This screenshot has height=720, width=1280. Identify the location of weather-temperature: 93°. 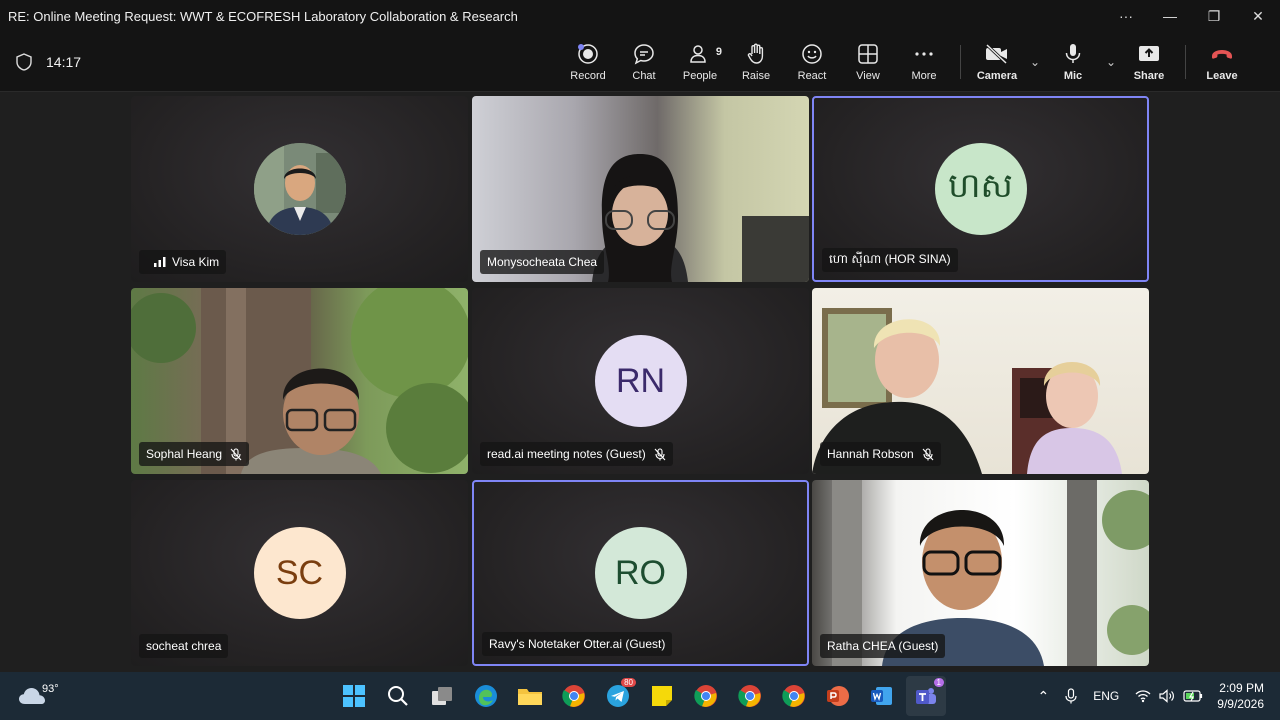
(50, 689).